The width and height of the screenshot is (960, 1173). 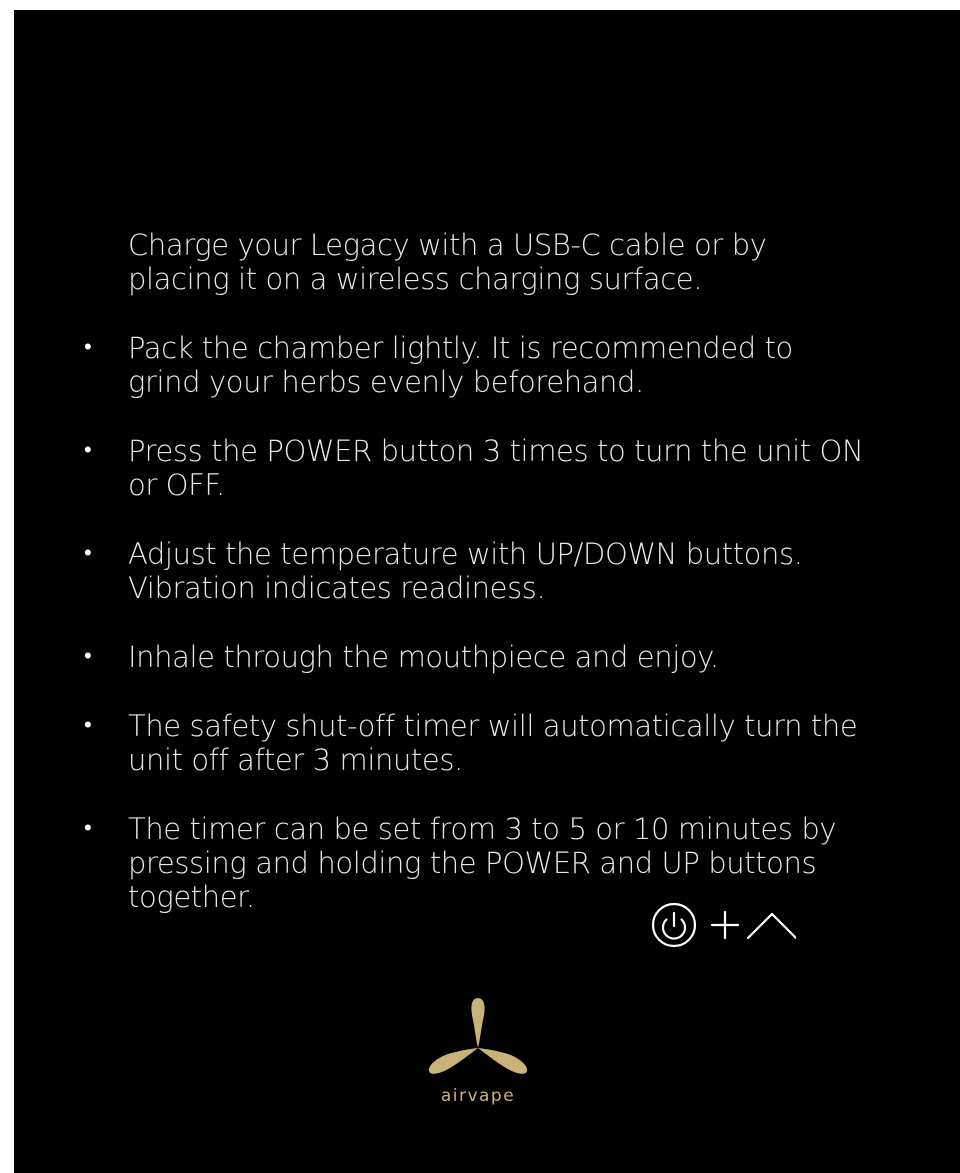 What do you see at coordinates (674, 925) in the screenshot?
I see `power-icon` at bounding box center [674, 925].